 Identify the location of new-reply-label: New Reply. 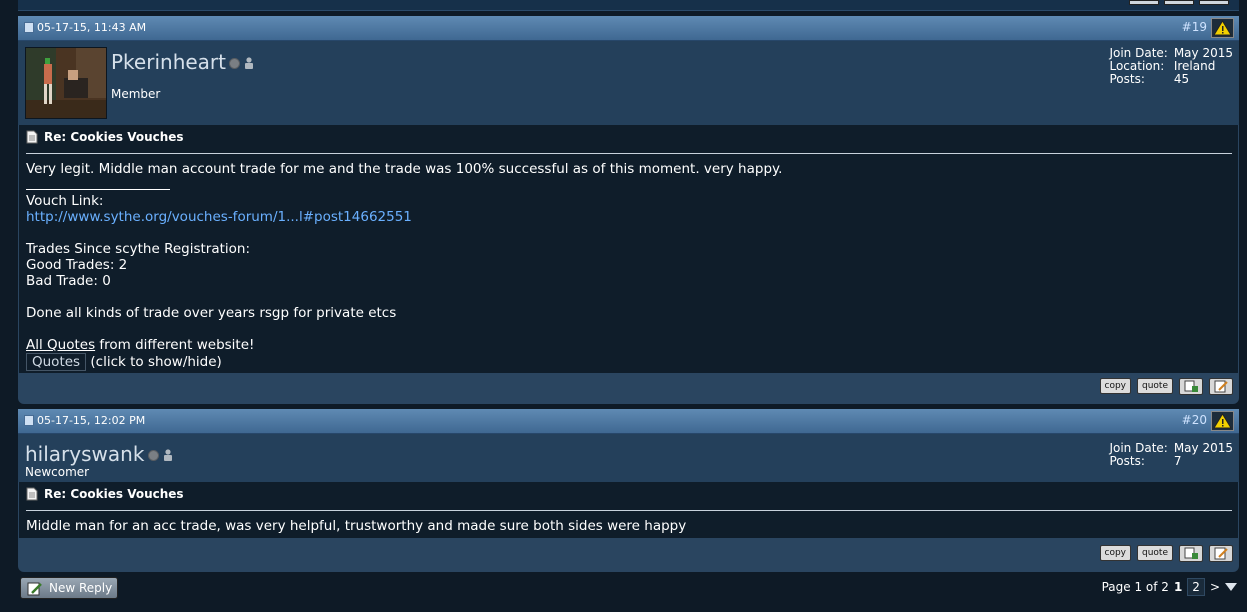
(81, 588).